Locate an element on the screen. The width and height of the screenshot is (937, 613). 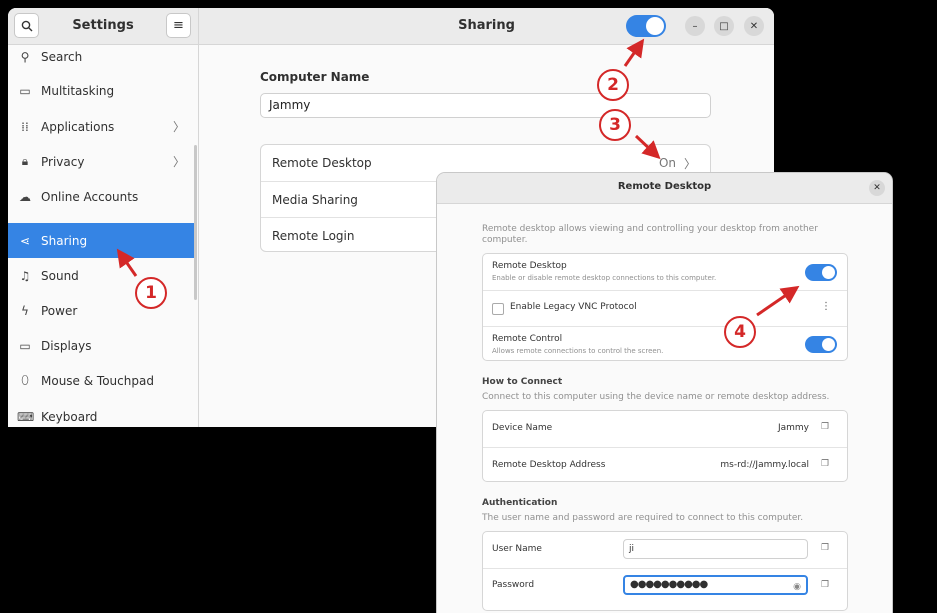
sidebar-item-label: Privacy is located at coordinates (63, 161).